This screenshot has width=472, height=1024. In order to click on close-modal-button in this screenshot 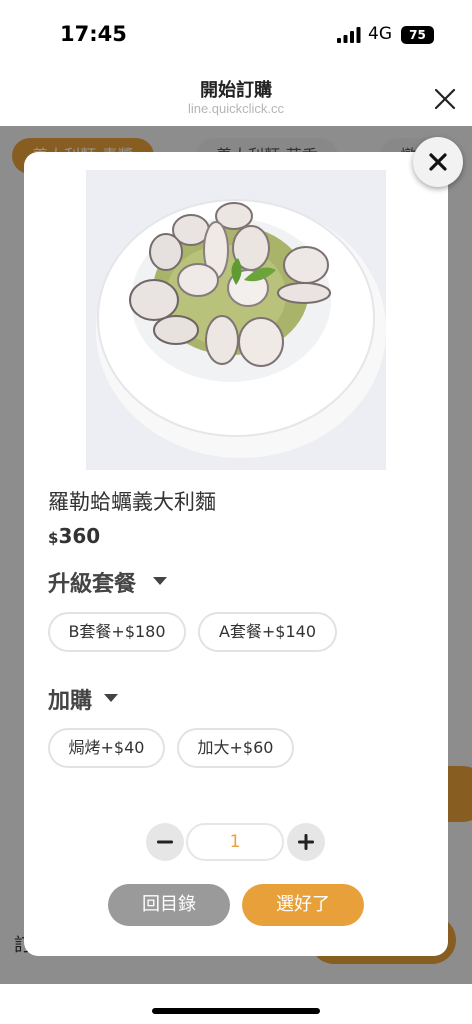, I will do `click(438, 162)`.